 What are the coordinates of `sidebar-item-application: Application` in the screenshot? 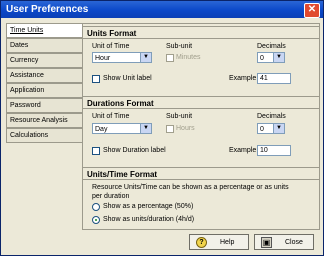 It's located at (44, 90).